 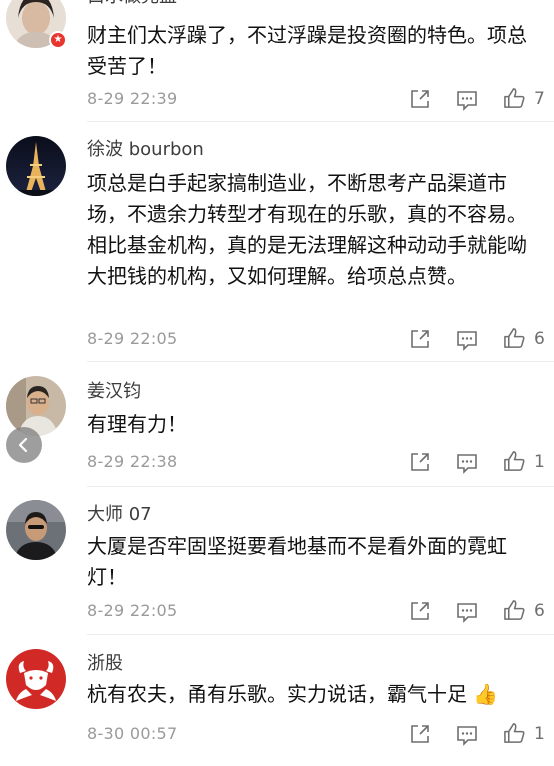 I want to click on thumbs-up-emoji-icon: 👍, so click(x=486, y=694).